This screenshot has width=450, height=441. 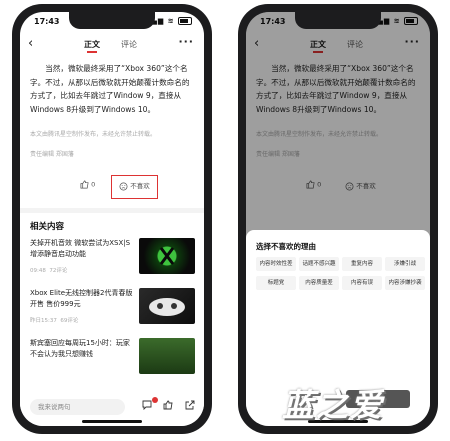 What do you see at coordinates (77, 407) in the screenshot?
I see `comment-input: 我来说两句` at bounding box center [77, 407].